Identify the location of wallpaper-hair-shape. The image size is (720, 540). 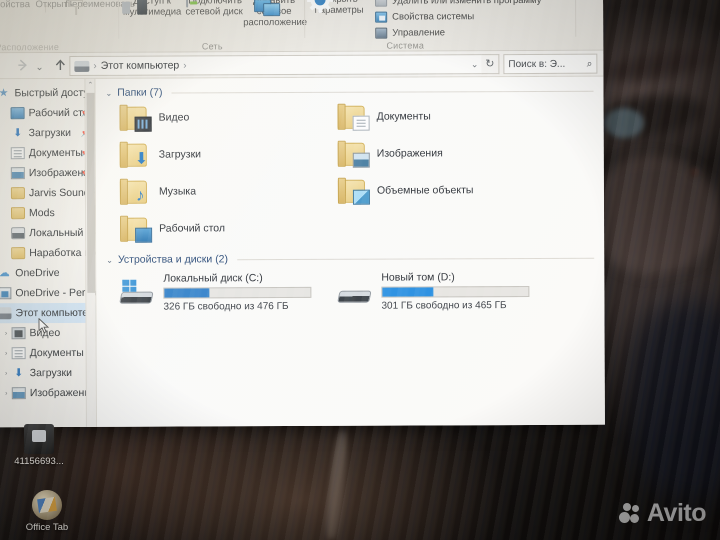
(675, 400).